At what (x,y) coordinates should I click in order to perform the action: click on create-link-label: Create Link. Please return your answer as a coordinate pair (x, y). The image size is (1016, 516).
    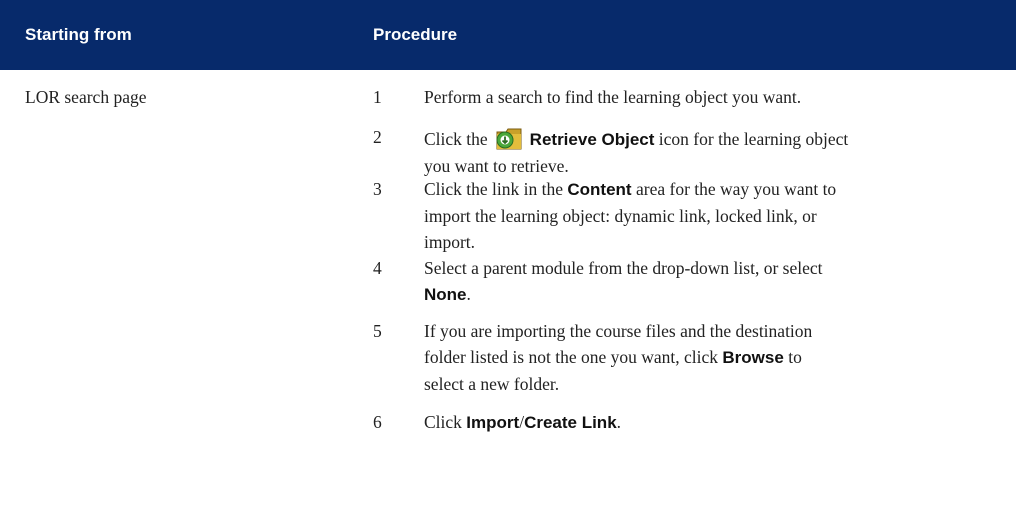
    Looking at the image, I should click on (570, 422).